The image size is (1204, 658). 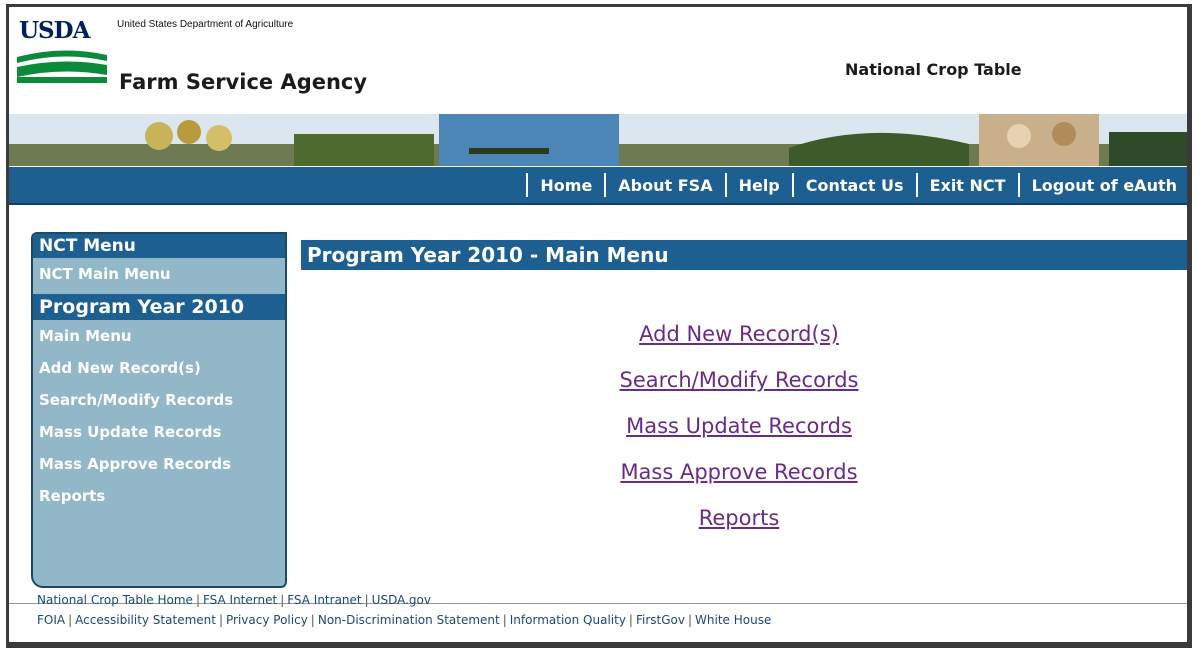 What do you see at coordinates (159, 274) in the screenshot?
I see `sidebar-nct-main-menu-link: NCT Main Menu` at bounding box center [159, 274].